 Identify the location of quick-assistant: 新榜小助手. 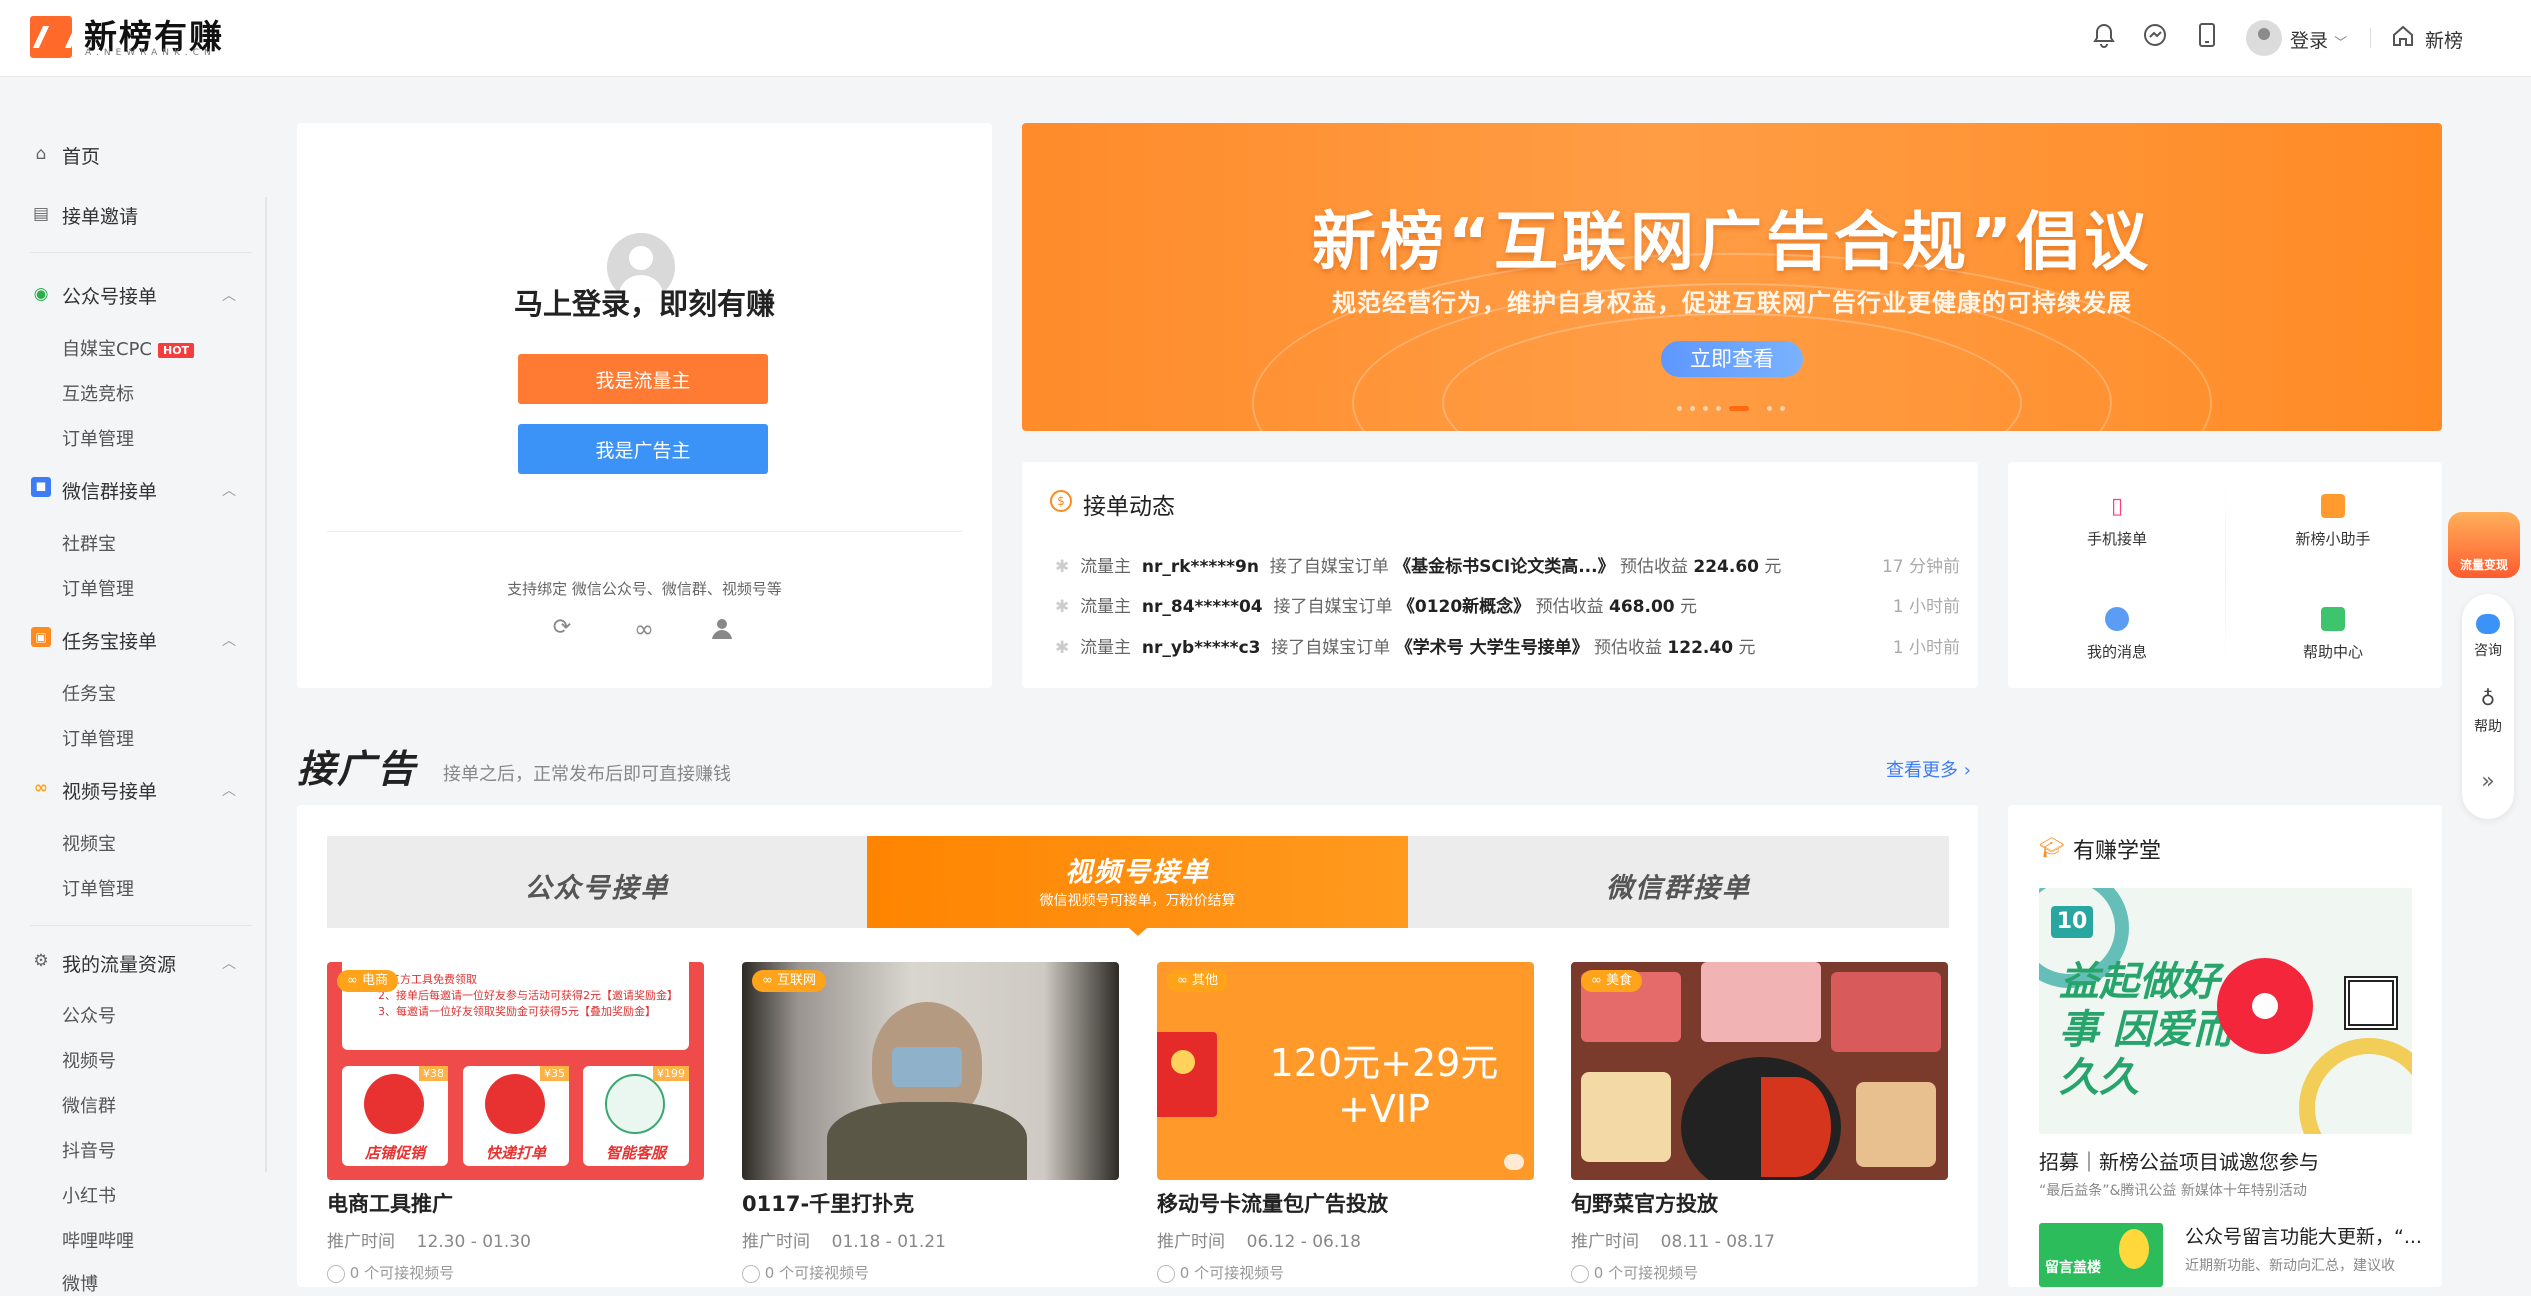
(2333, 521).